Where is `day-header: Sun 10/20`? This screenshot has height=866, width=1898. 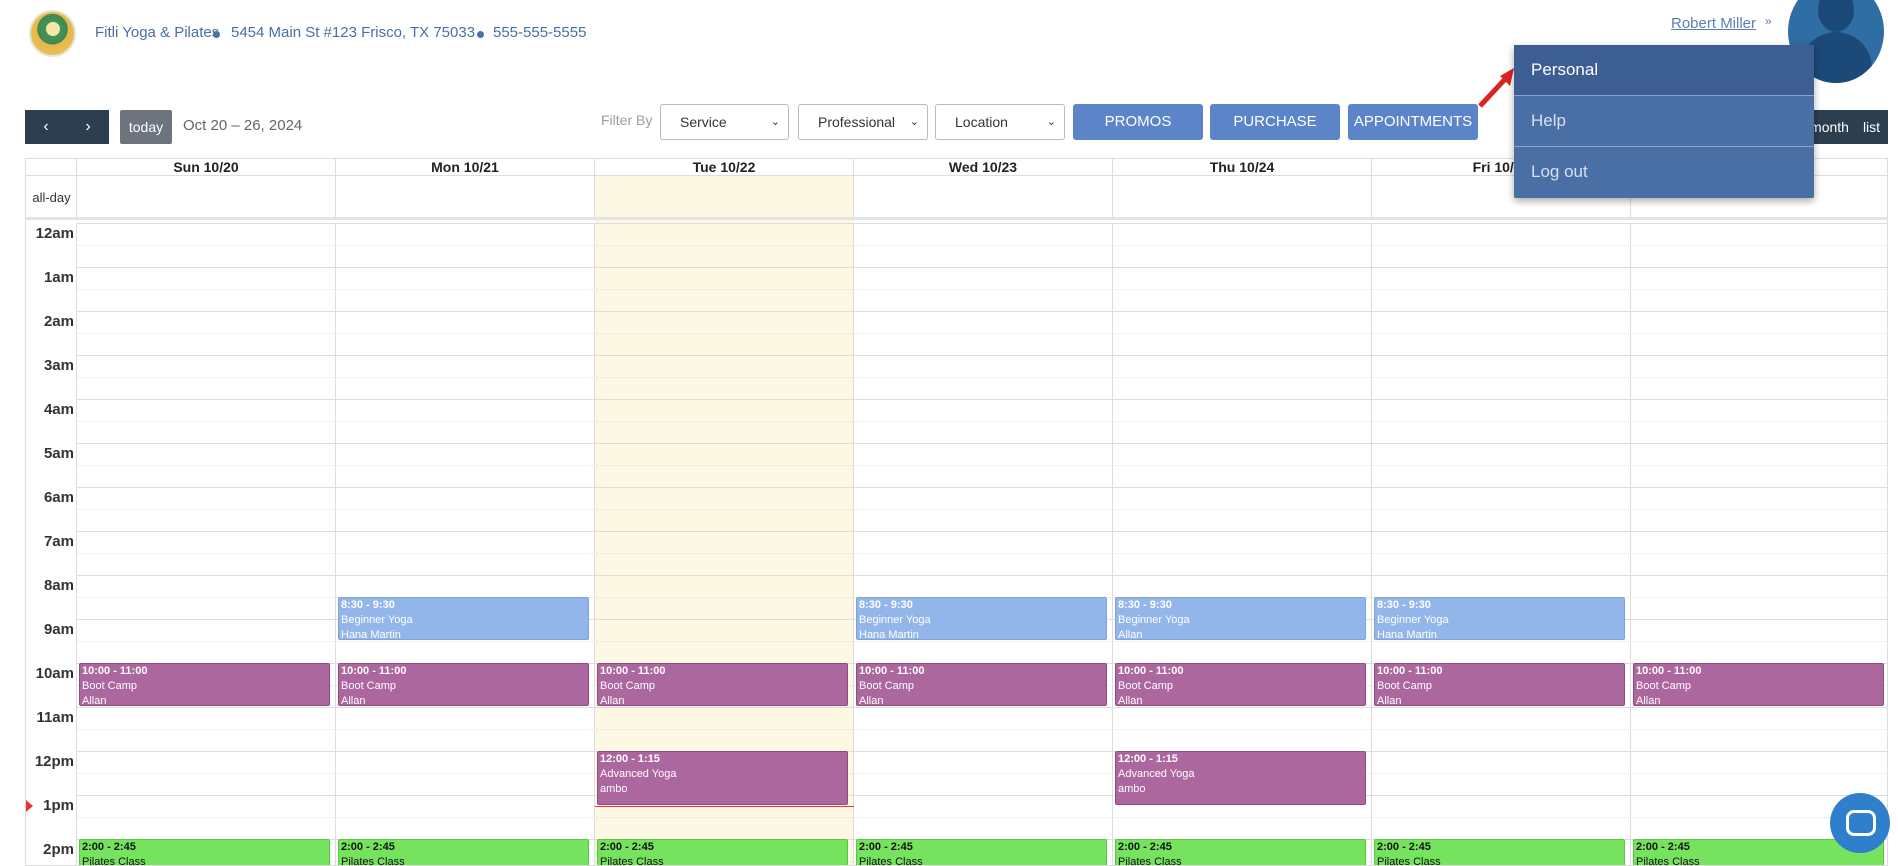 day-header: Sun 10/20 is located at coordinates (206, 167).